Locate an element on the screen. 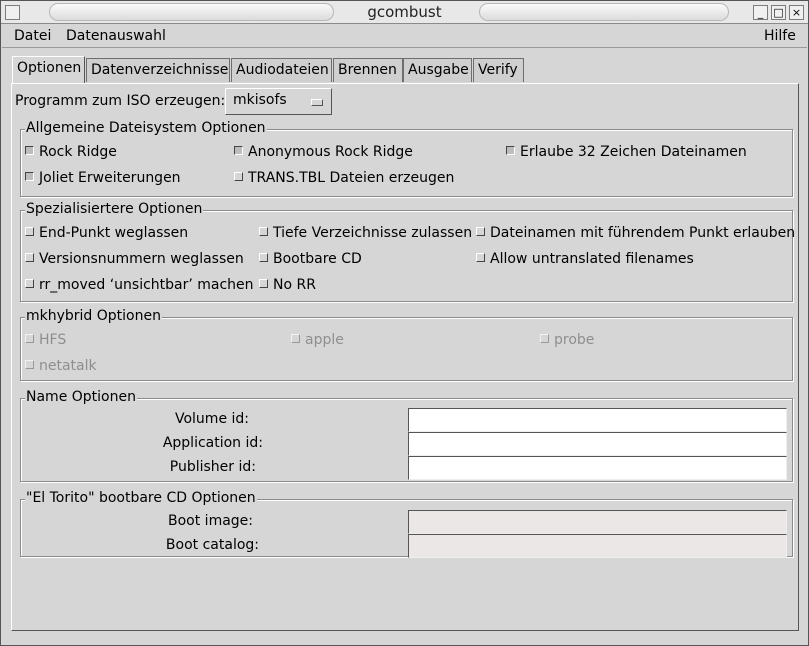 Image resolution: width=809 pixels, height=646 pixels. window-title: gcombust is located at coordinates (404, 12).